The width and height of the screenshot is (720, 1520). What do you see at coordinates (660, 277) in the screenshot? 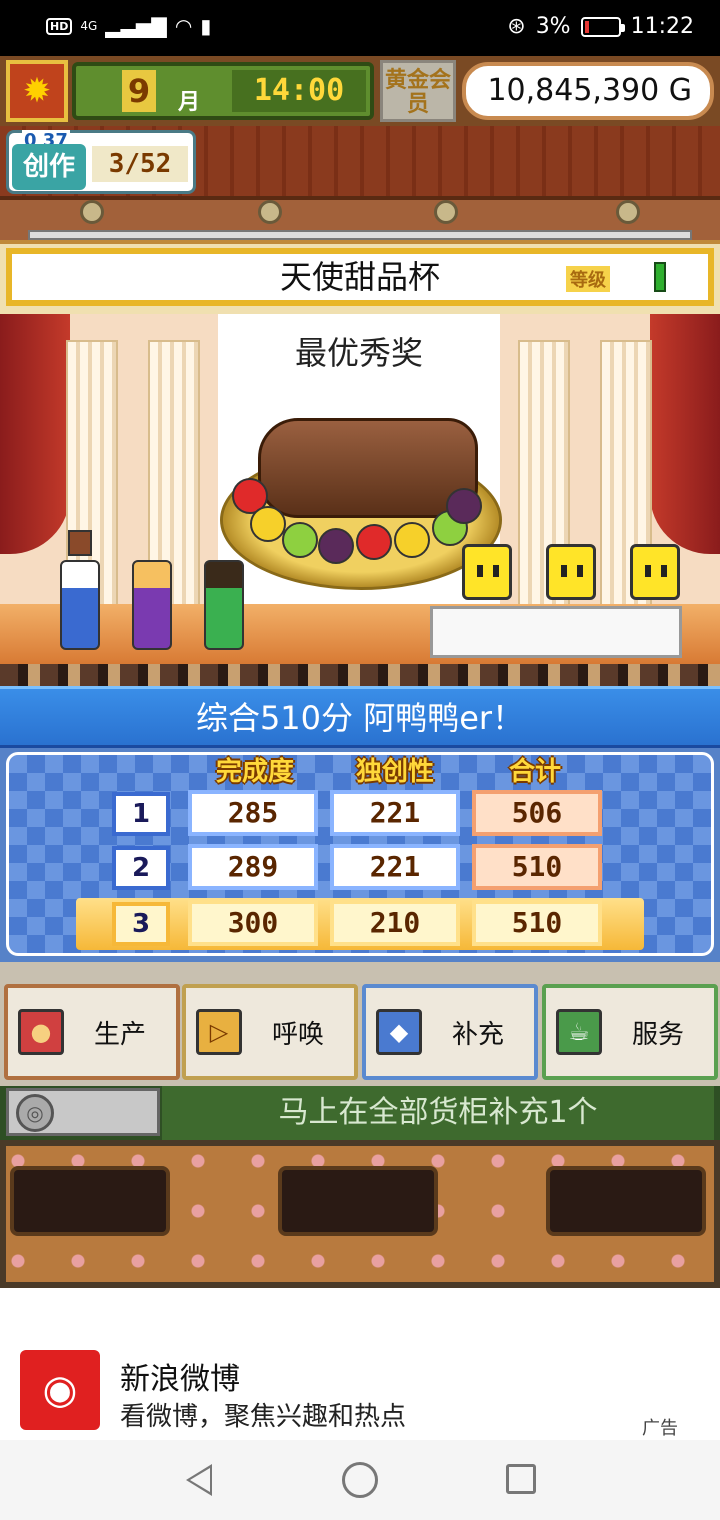
I see `level-indicator` at bounding box center [660, 277].